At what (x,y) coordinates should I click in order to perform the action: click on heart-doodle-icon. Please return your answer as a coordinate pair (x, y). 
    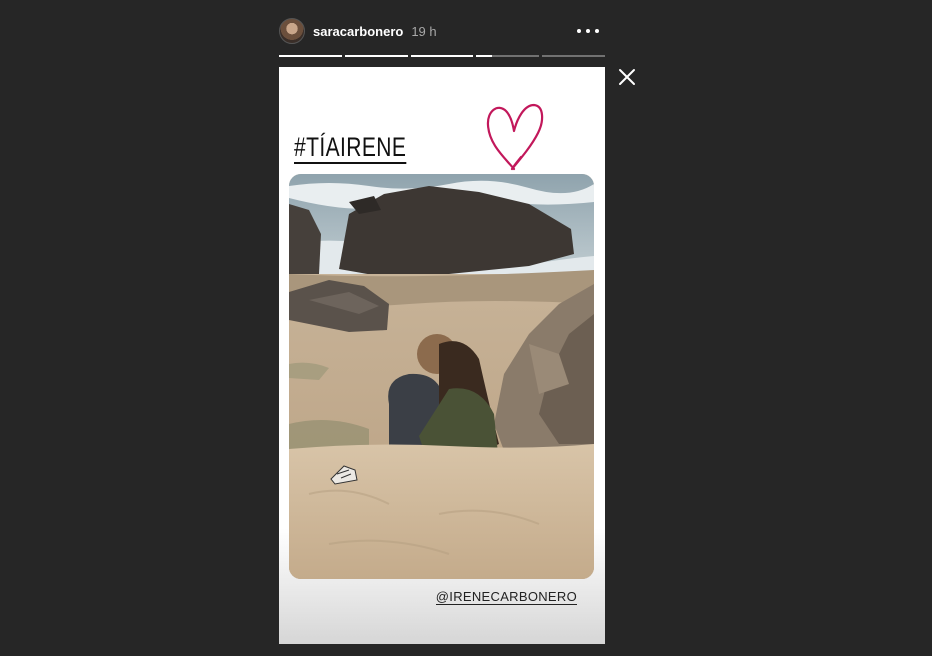
    Looking at the image, I should click on (515, 137).